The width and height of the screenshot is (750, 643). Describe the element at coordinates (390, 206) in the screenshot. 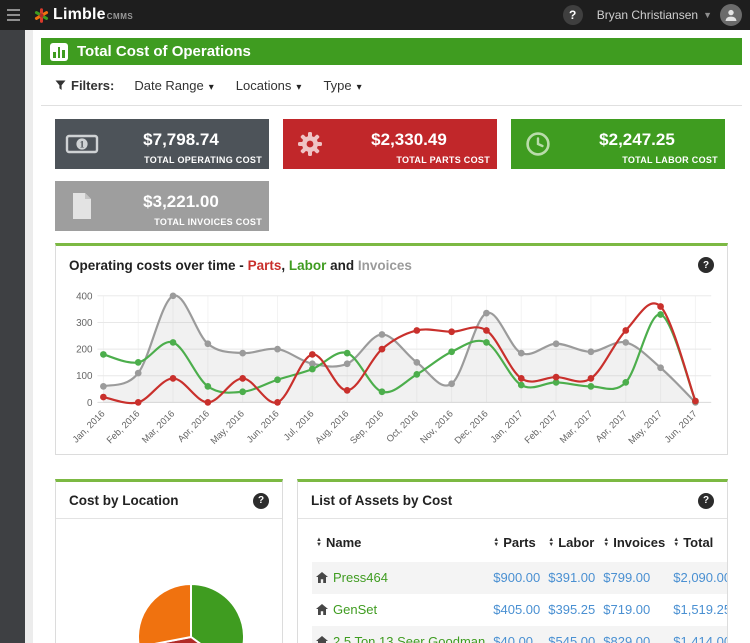

I see `stat-cards-row-2: $3,221.00 TOTAL INVOICES COST` at that location.